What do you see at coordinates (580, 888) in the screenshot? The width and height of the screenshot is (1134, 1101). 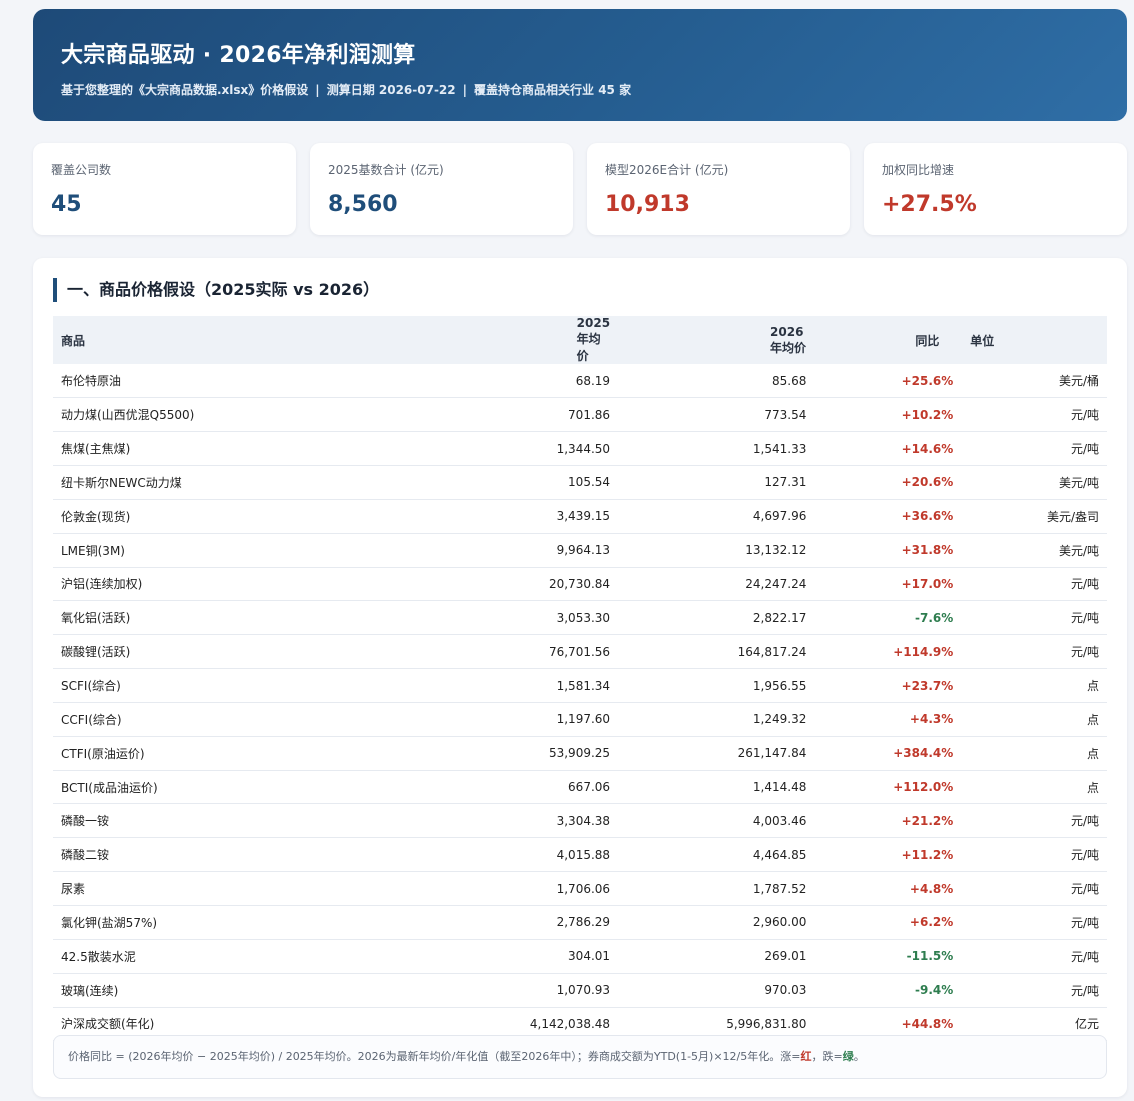 I see `table-row: 尿素 1,706.06 1,787.52 +4.8% 元/吨` at bounding box center [580, 888].